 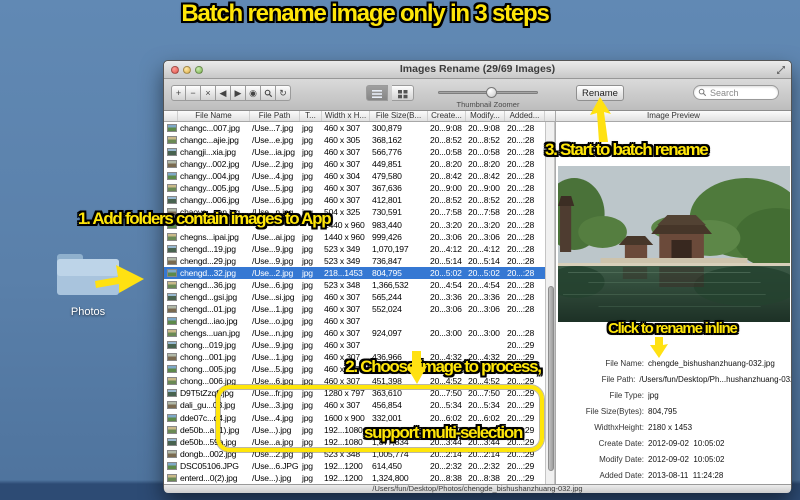 What do you see at coordinates (268, 93) in the screenshot?
I see `search-button` at bounding box center [268, 93].